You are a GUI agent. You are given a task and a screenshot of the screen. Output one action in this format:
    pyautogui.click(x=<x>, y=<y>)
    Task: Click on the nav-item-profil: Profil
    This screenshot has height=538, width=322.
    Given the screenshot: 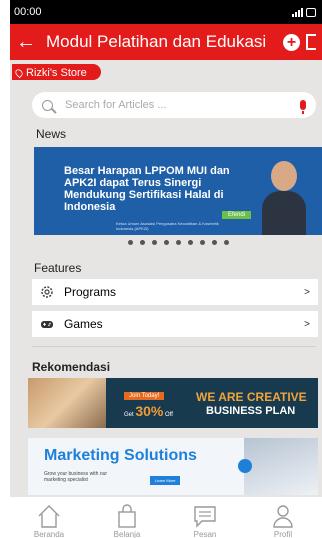 What is the action you would take?
    pyautogui.click(x=283, y=520)
    